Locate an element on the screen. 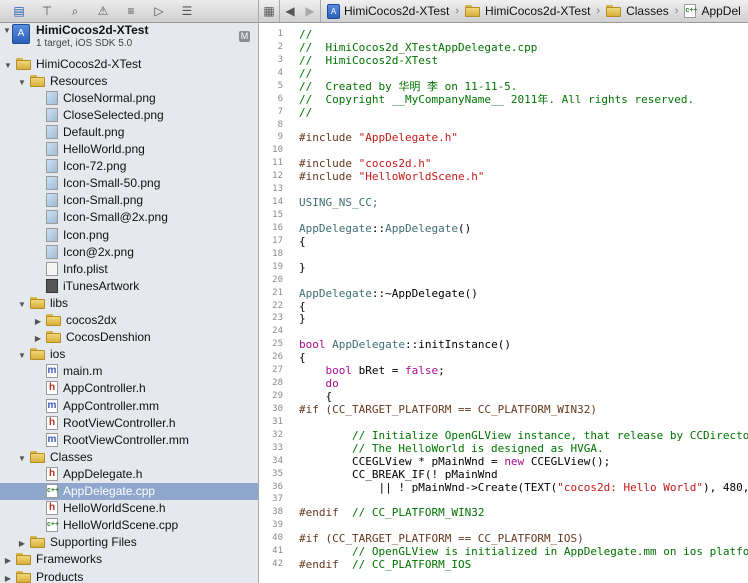  tree-folder-row: ▶ Products is located at coordinates (129, 575).